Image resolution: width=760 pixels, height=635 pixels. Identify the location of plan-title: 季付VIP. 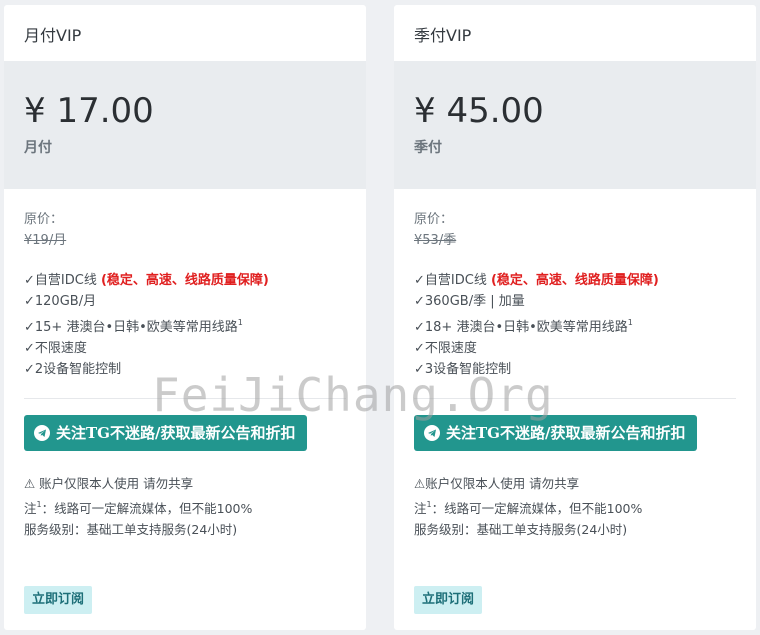
(443, 35).